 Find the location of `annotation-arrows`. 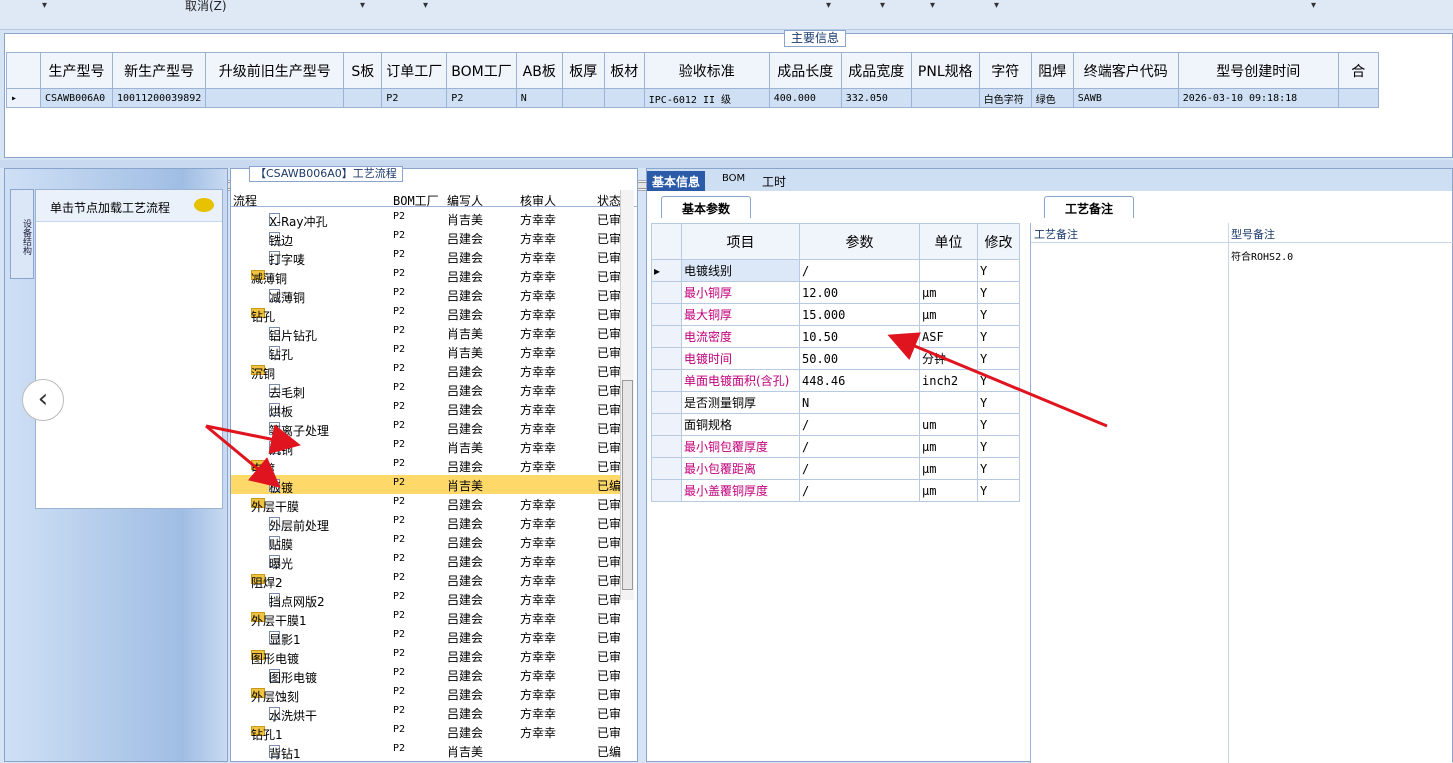

annotation-arrows is located at coordinates (656, 410).